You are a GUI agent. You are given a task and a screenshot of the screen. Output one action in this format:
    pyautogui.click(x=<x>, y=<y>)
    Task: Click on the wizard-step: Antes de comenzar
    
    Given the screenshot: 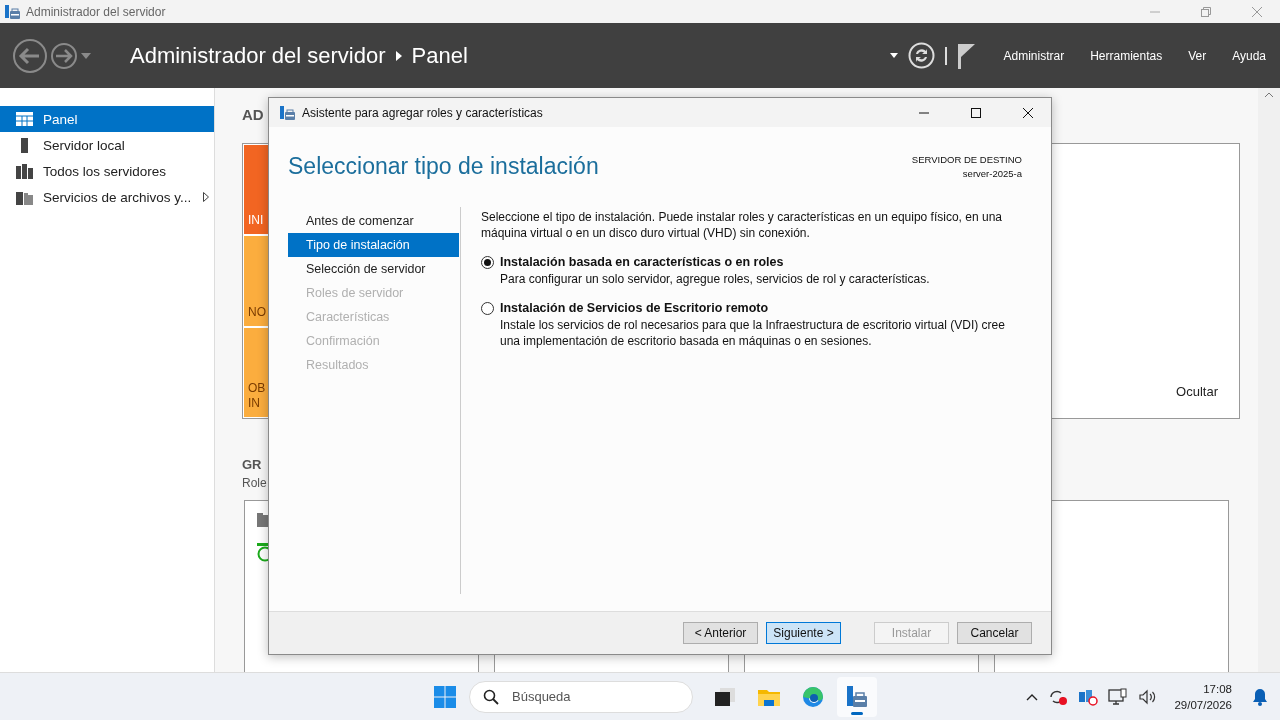 What is the action you would take?
    pyautogui.click(x=373, y=221)
    